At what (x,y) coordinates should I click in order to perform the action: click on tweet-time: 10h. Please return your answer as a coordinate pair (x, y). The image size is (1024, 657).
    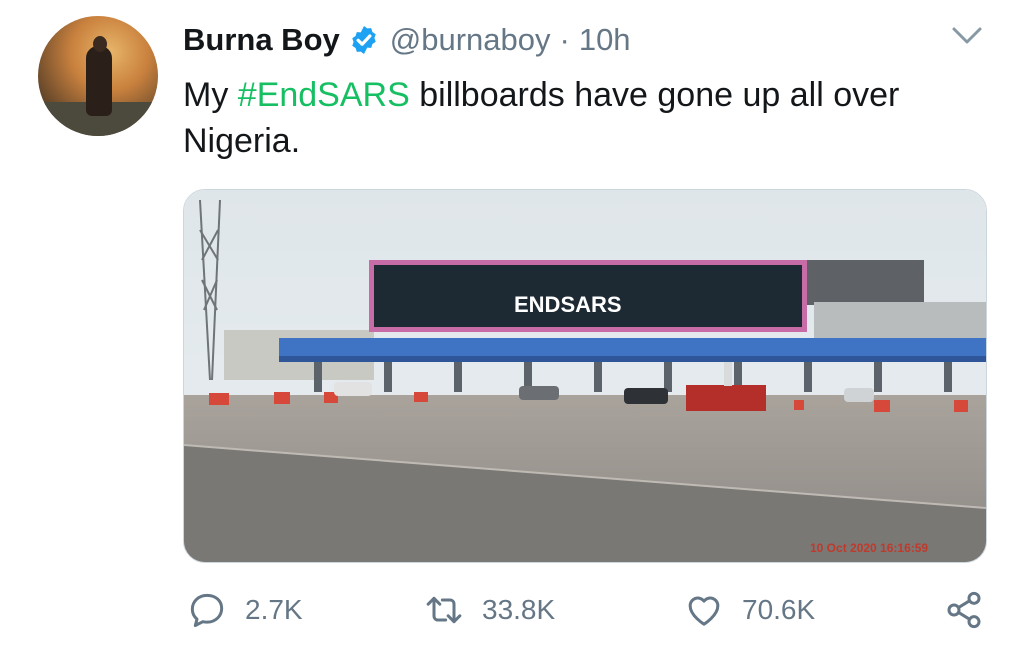
    Looking at the image, I should click on (605, 40).